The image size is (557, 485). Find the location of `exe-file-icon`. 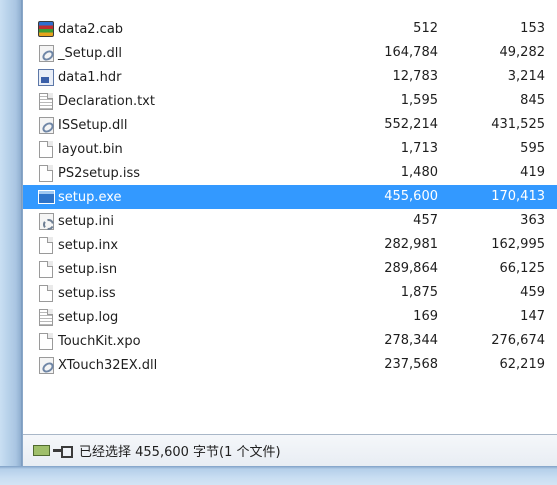

exe-file-icon is located at coordinates (46, 197).